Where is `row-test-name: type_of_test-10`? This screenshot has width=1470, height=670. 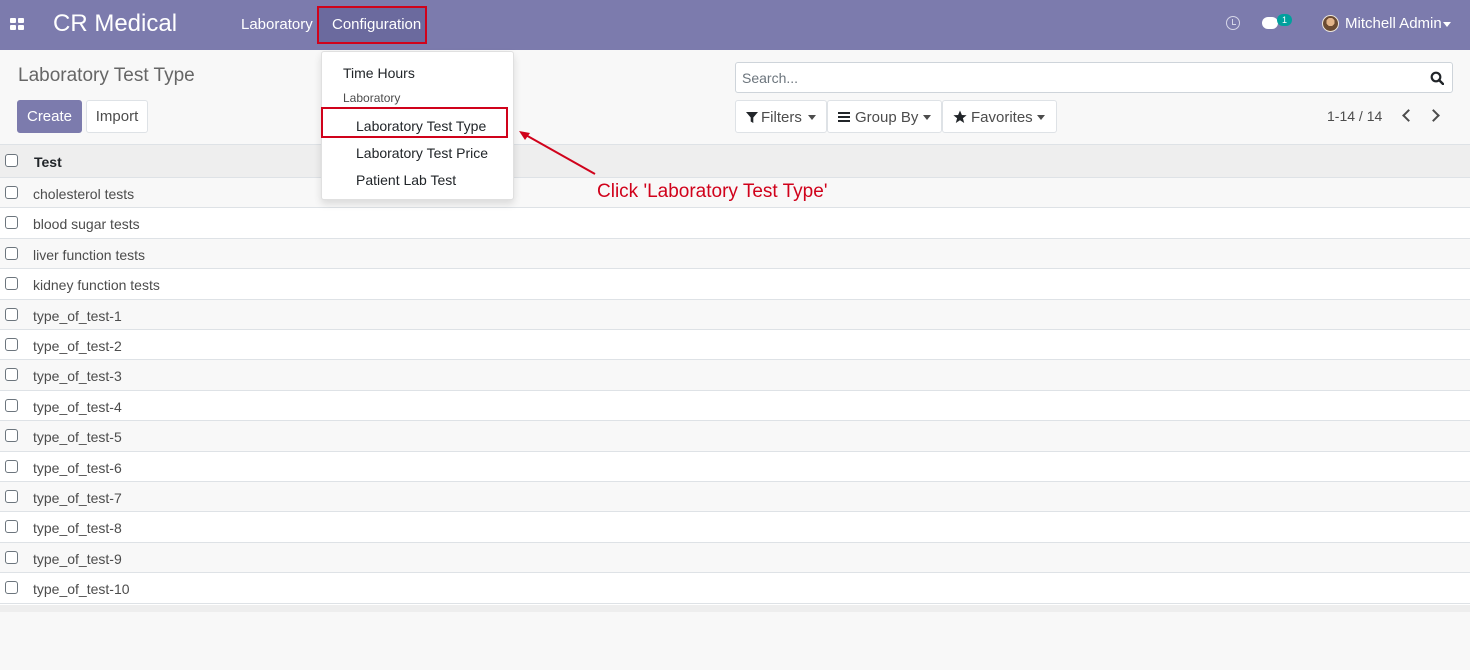
row-test-name: type_of_test-10 is located at coordinates (81, 589).